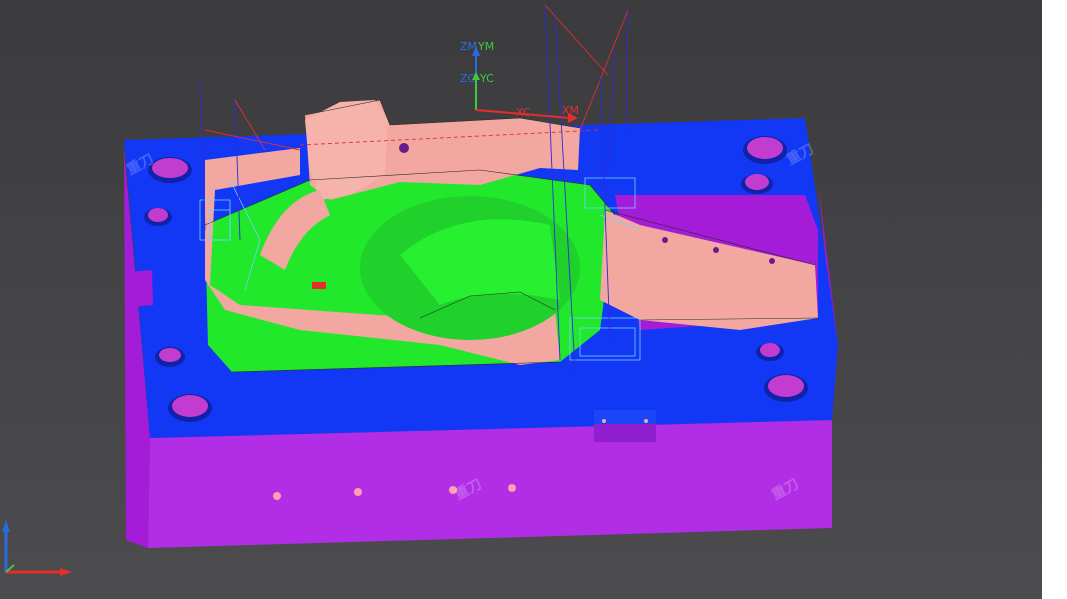 The width and height of the screenshot is (1067, 599). I want to click on wcs-label-ym: YM, so click(485, 46).